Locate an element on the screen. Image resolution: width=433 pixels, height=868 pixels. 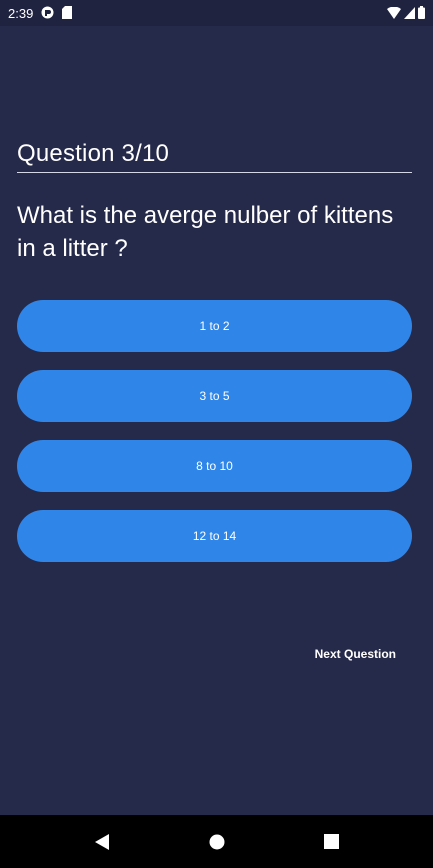
sync-icon is located at coordinates (47, 13).